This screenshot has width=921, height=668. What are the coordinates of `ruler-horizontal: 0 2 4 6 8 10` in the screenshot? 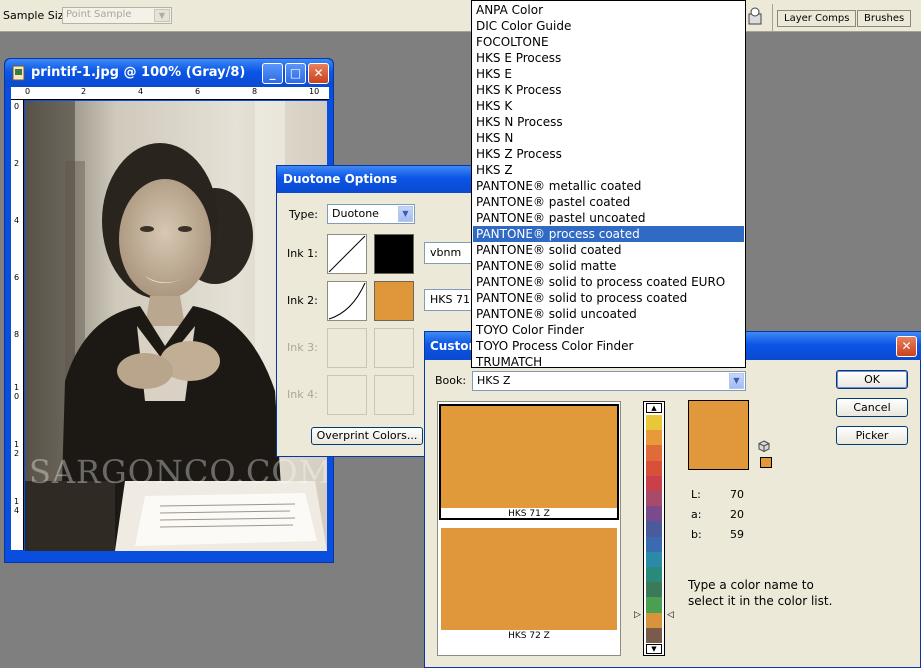 It's located at (170, 93).